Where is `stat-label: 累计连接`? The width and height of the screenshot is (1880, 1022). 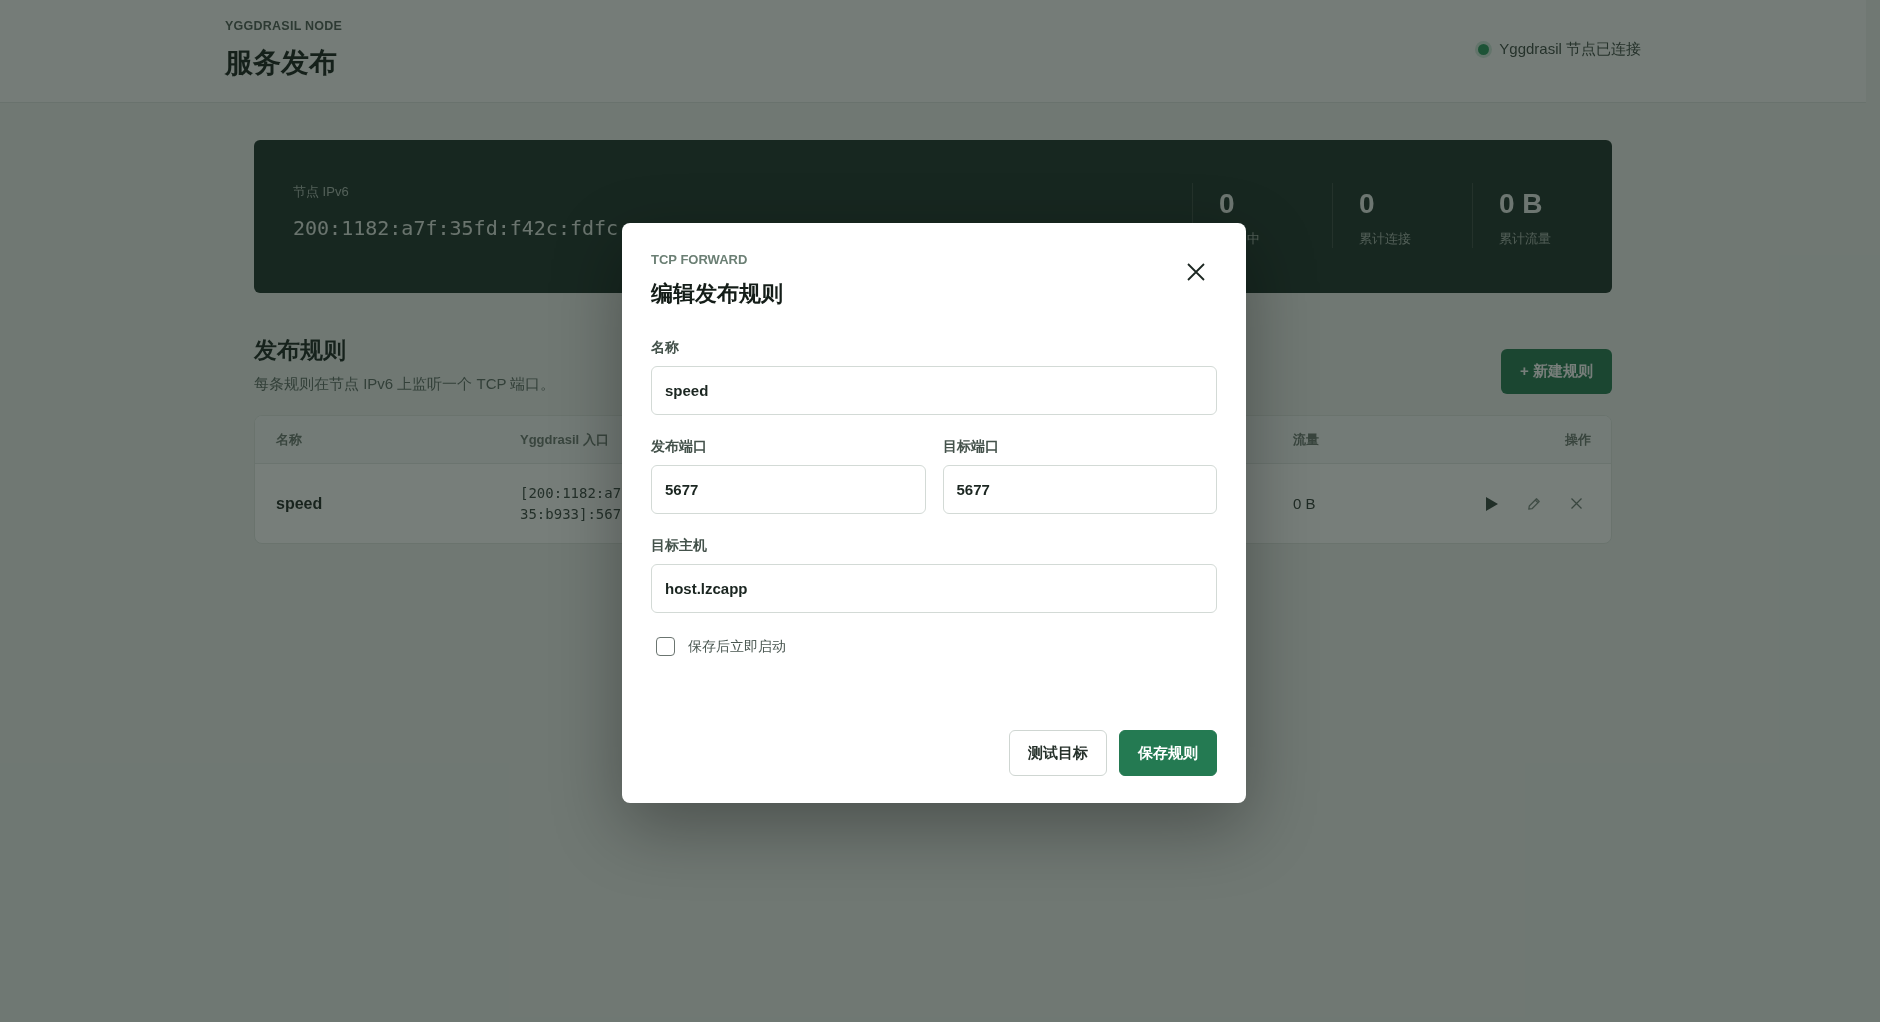 stat-label: 累计连接 is located at coordinates (1385, 239).